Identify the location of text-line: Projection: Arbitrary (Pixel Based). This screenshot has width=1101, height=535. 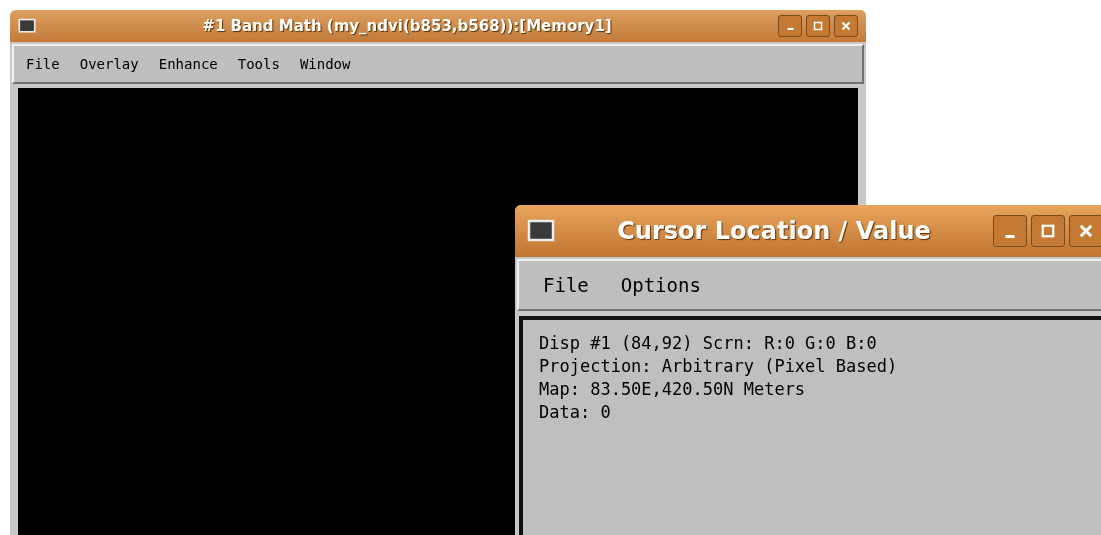
(718, 366).